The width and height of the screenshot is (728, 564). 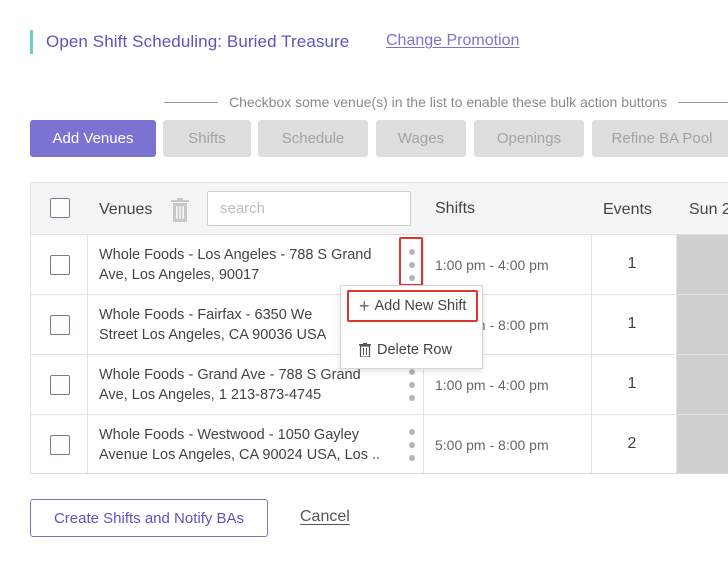 I want to click on events-count: 2, so click(x=632, y=443).